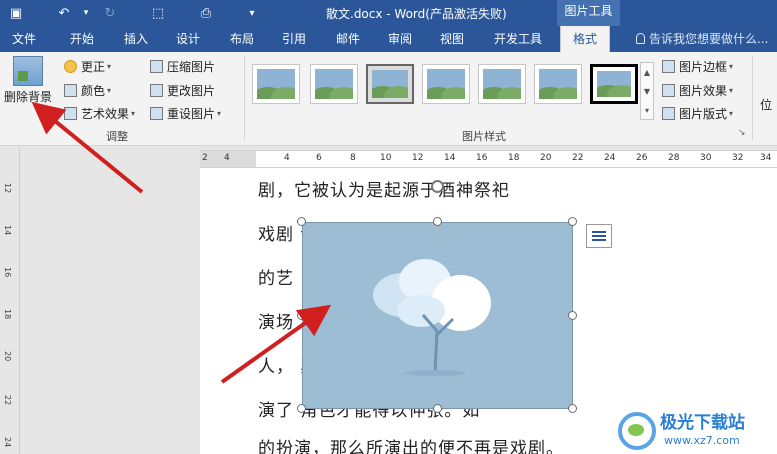 The image size is (777, 454). What do you see at coordinates (766, 158) in the screenshot?
I see `ruler-tick-label: 34` at bounding box center [766, 158].